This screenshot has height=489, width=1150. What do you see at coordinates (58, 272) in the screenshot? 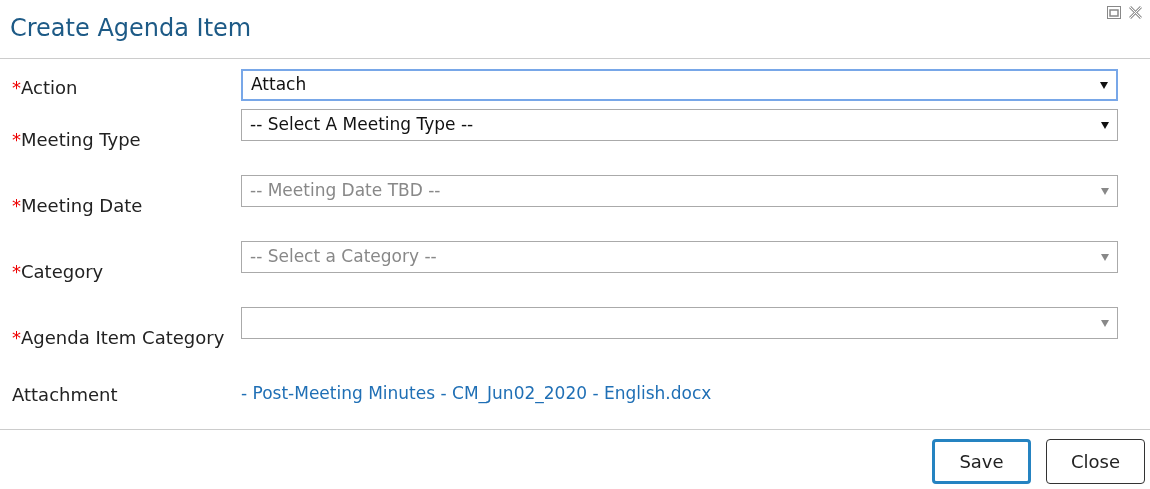
I see `field-label: *Category` at bounding box center [58, 272].